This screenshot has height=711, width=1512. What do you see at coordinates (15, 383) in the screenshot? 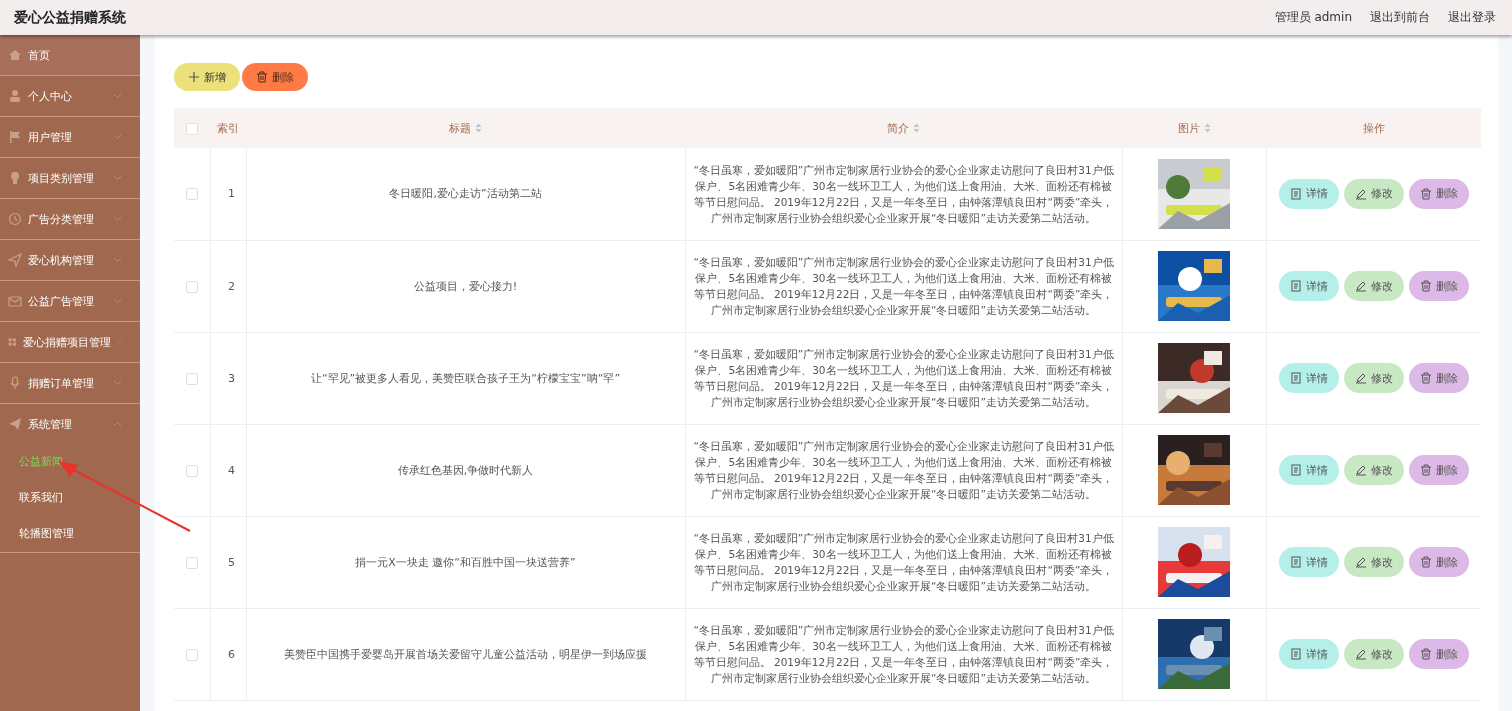
I see `microphone-icon` at bounding box center [15, 383].